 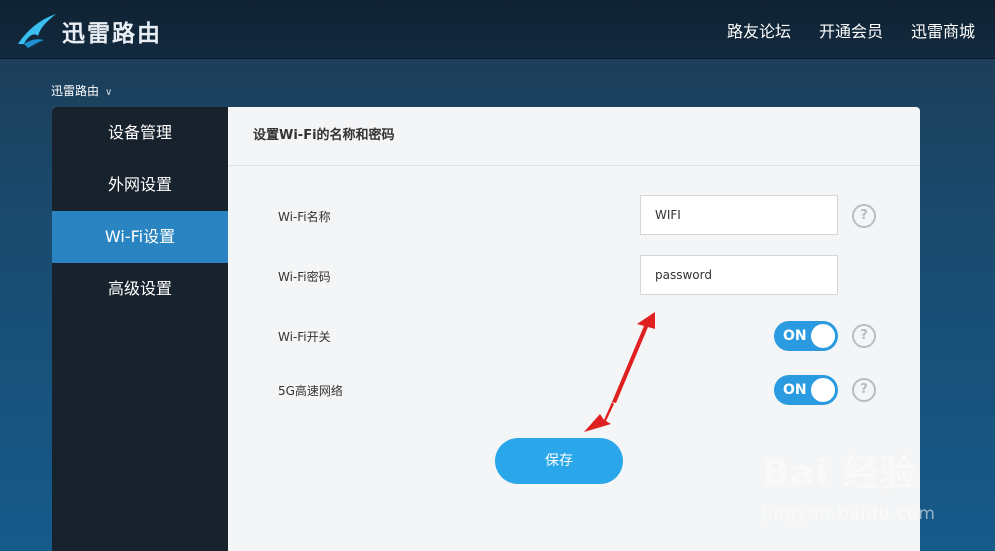 What do you see at coordinates (140, 237) in the screenshot?
I see `sidebar-item-wifi-settings: Wi-Fi设置` at bounding box center [140, 237].